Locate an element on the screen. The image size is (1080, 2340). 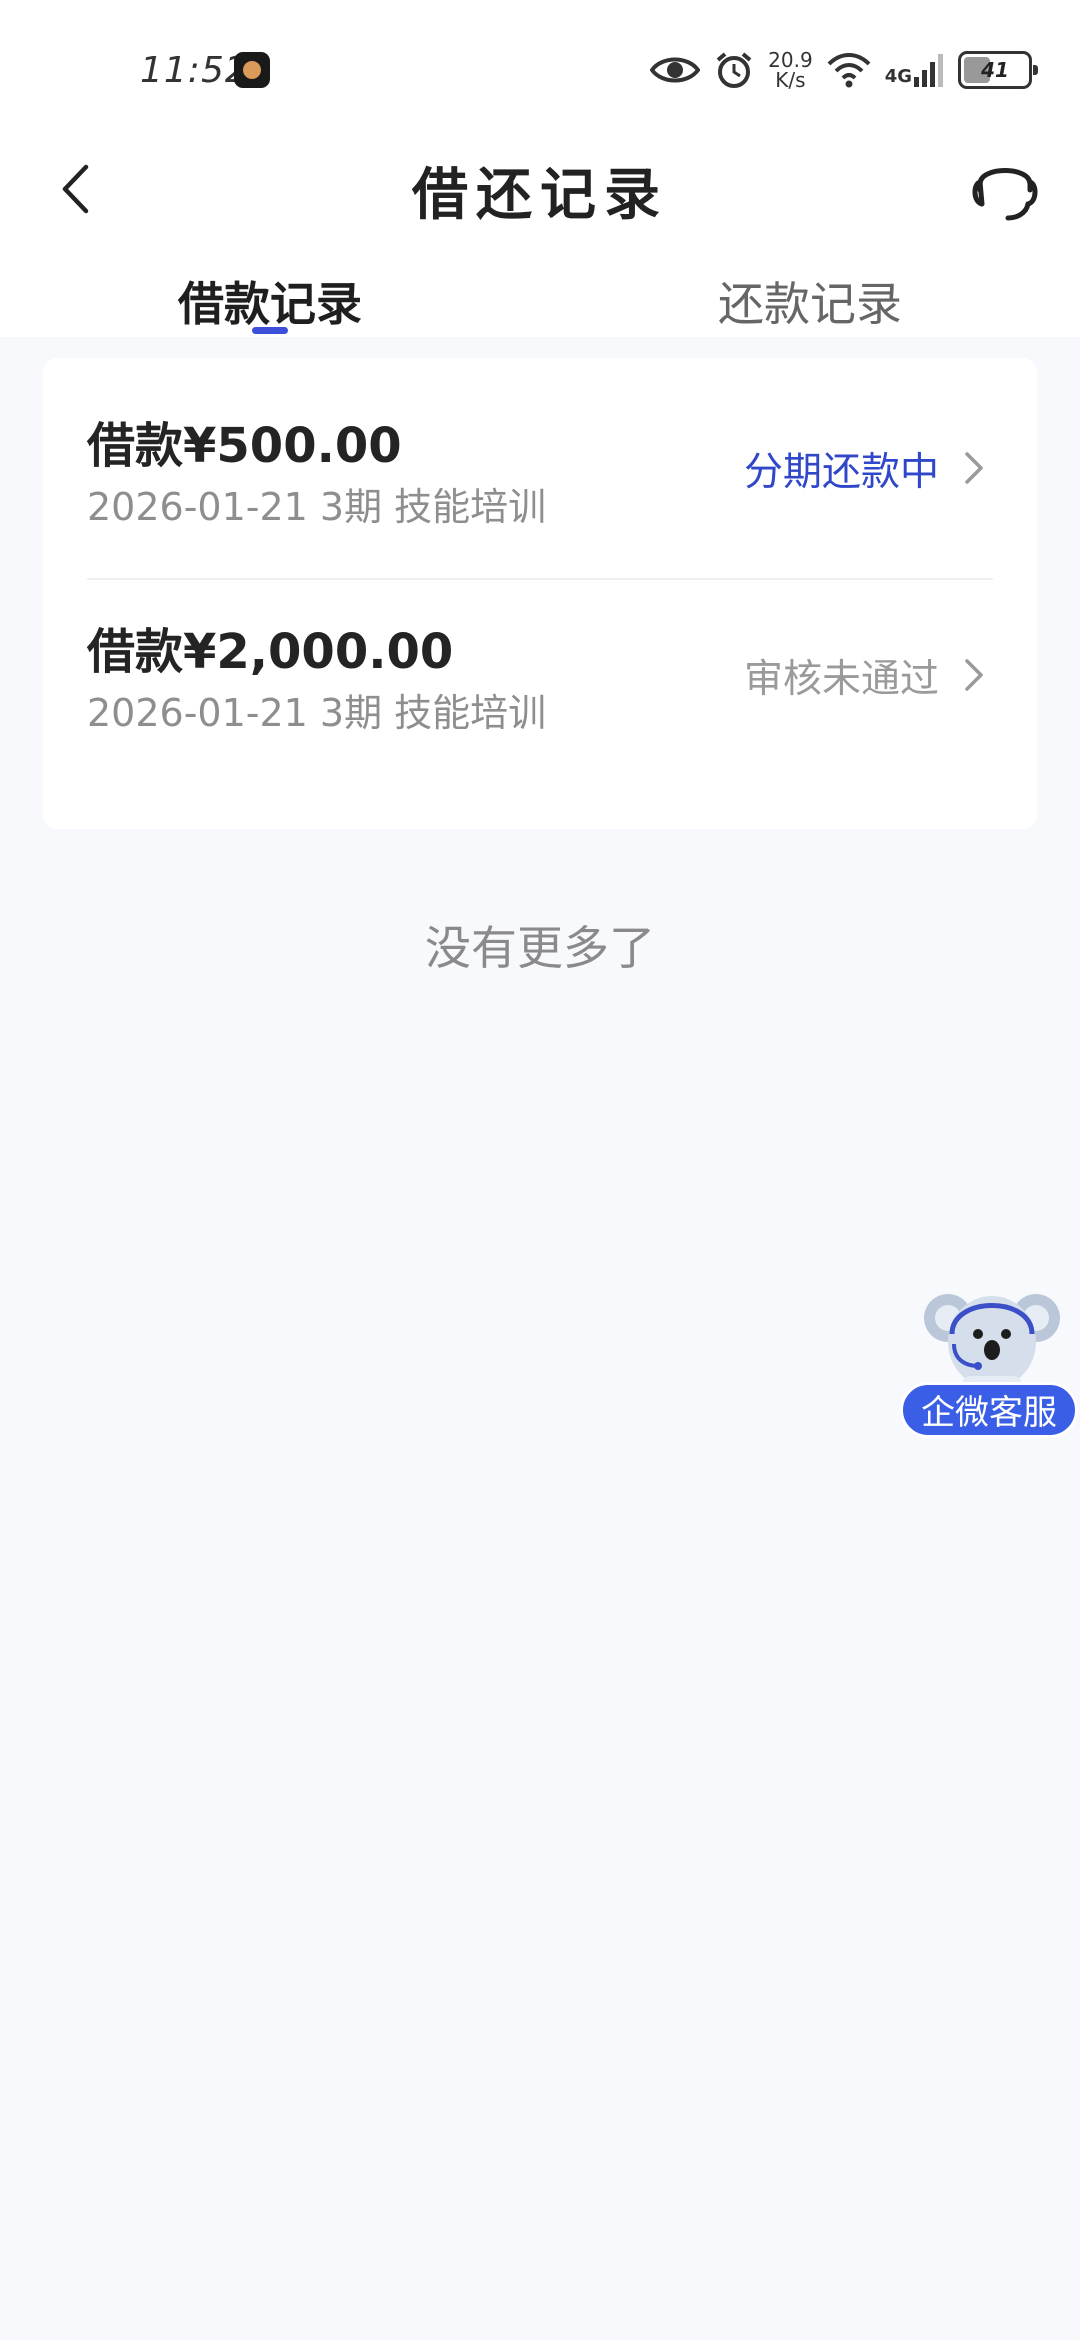
alarm-icon is located at coordinates (734, 70).